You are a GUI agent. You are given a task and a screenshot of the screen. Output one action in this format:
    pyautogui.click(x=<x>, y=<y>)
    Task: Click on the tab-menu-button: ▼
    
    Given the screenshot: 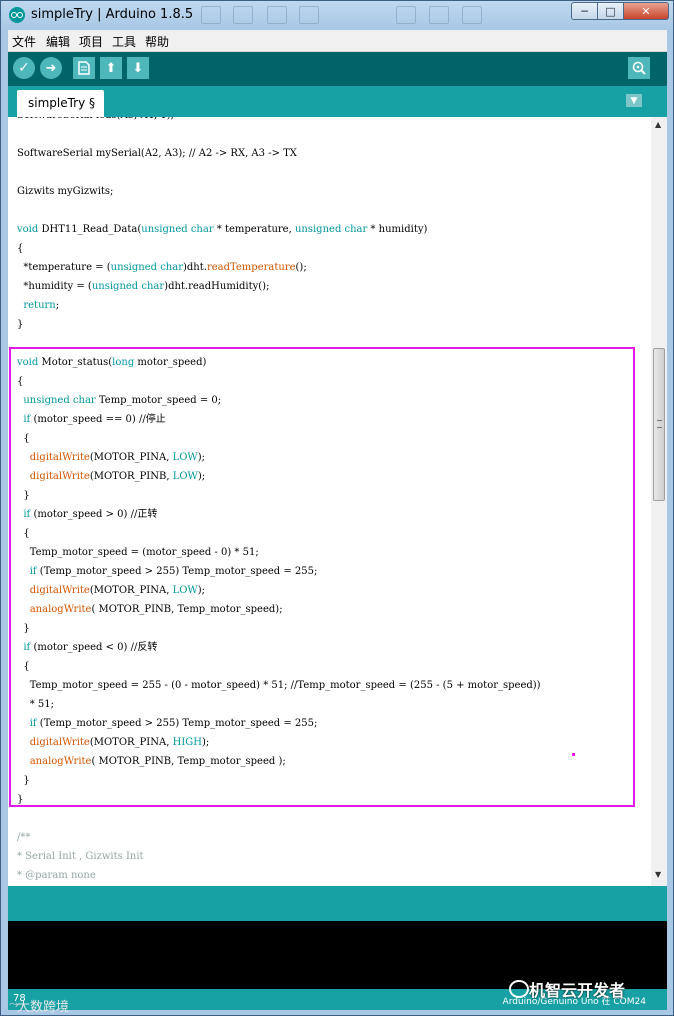 What is the action you would take?
    pyautogui.click(x=634, y=100)
    